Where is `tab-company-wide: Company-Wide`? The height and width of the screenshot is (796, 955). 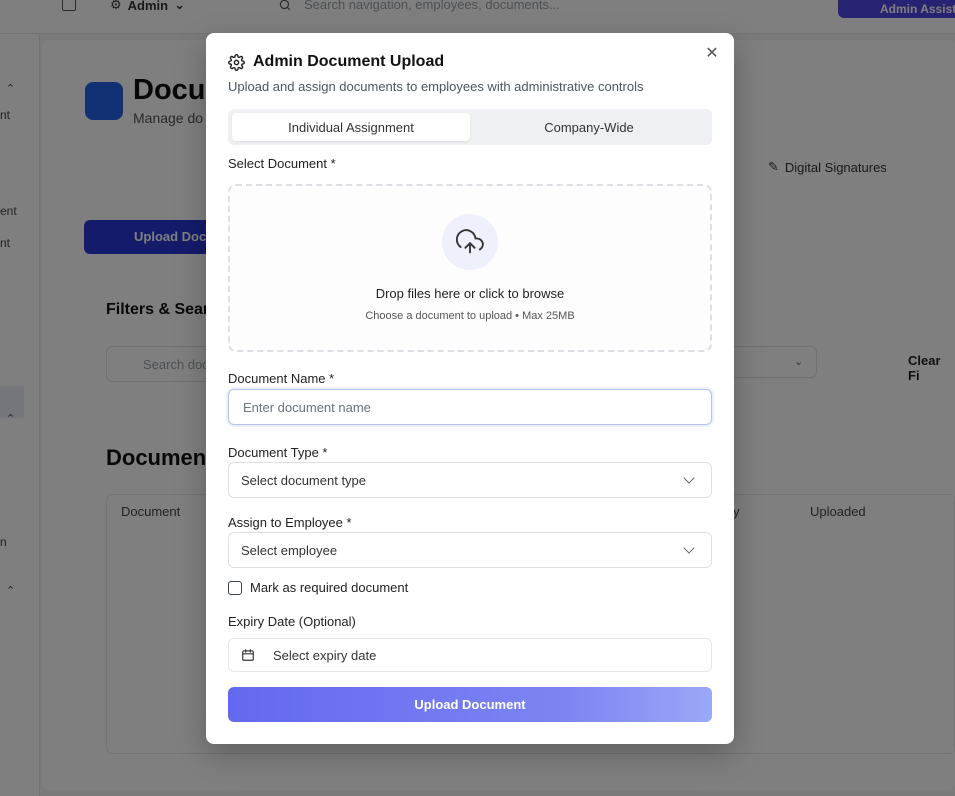
tab-company-wide: Company-Wide is located at coordinates (589, 127).